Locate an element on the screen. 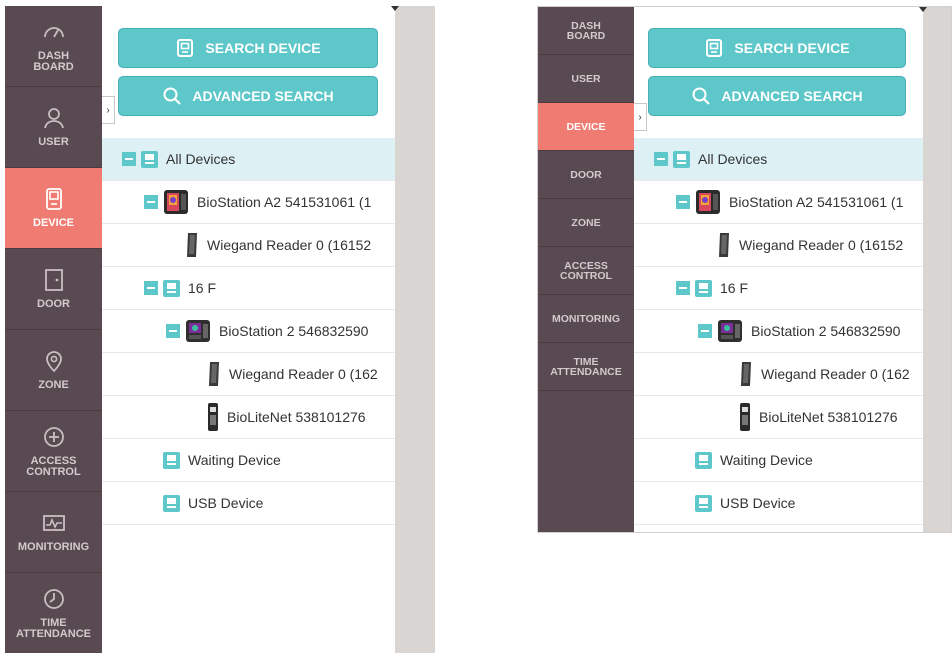 This screenshot has width=952, height=653. clock-icon is located at coordinates (54, 599).